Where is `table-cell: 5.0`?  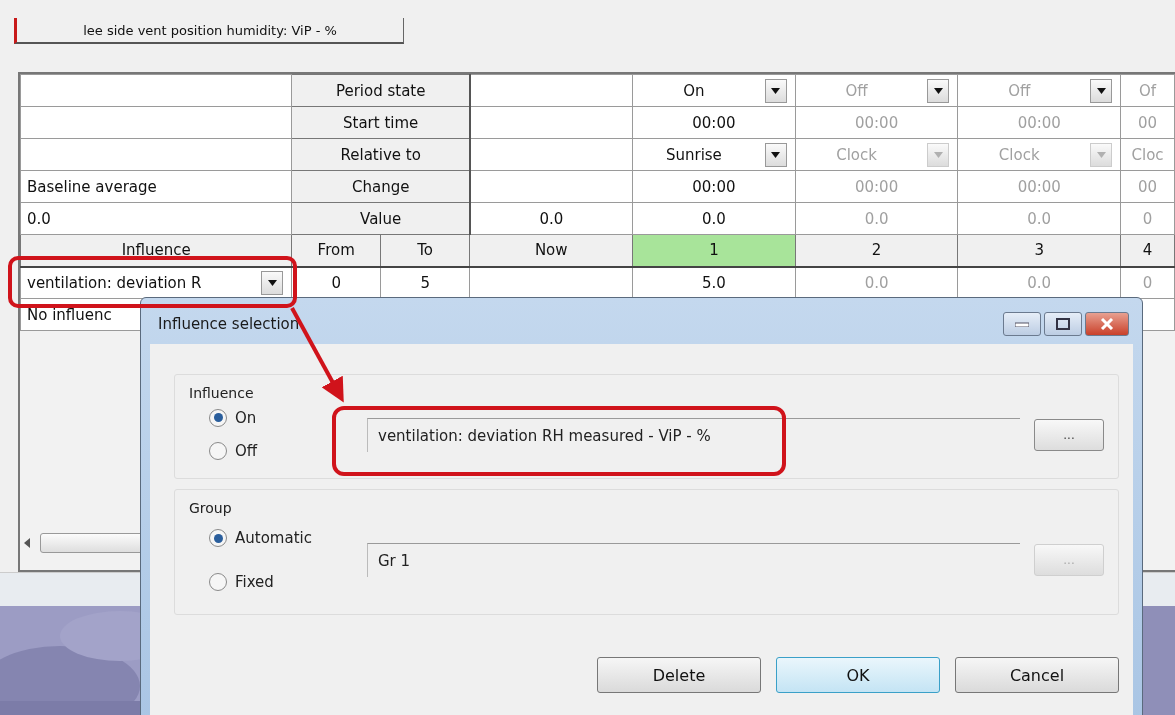 table-cell: 5.0 is located at coordinates (714, 282).